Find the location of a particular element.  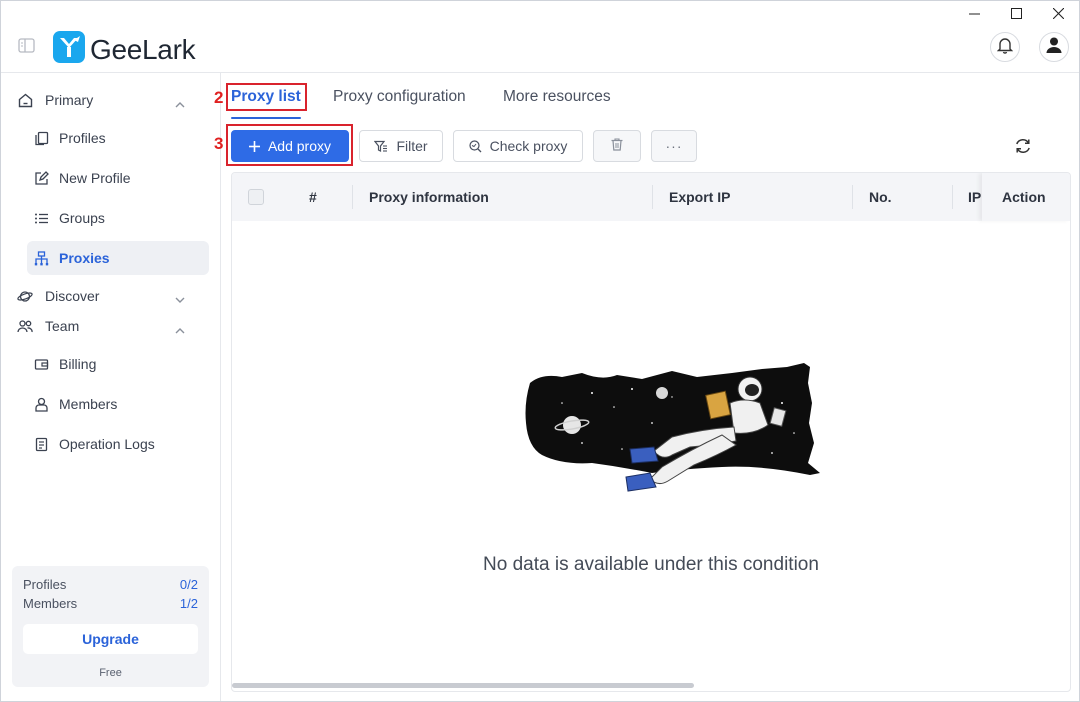

check-proxy-button: Check proxy is located at coordinates (518, 146).